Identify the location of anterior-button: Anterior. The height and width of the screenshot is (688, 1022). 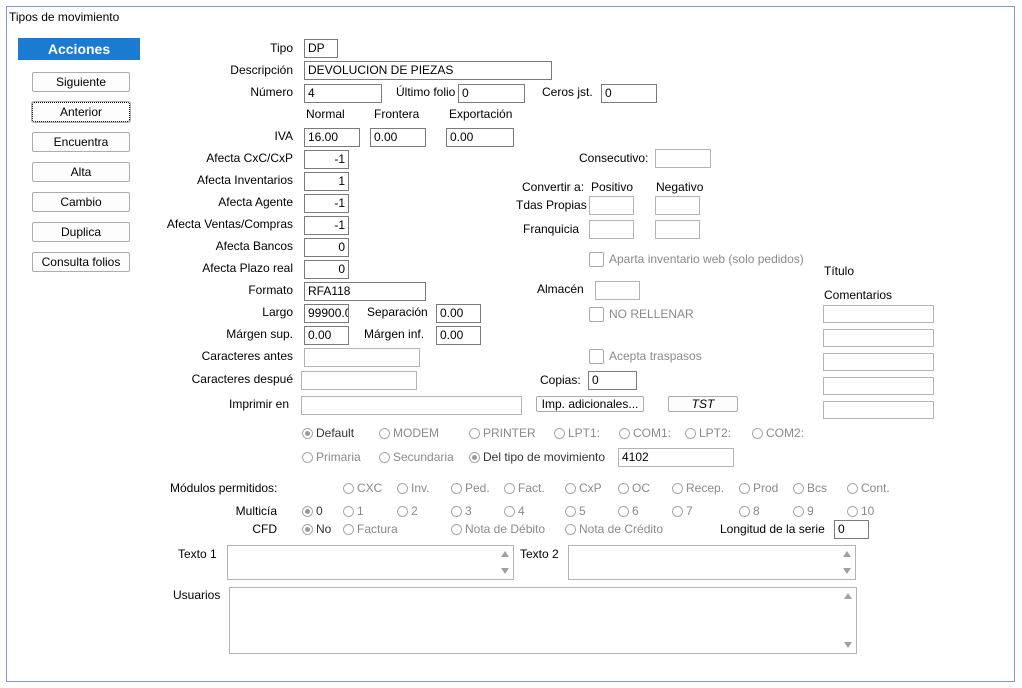
(81, 112).